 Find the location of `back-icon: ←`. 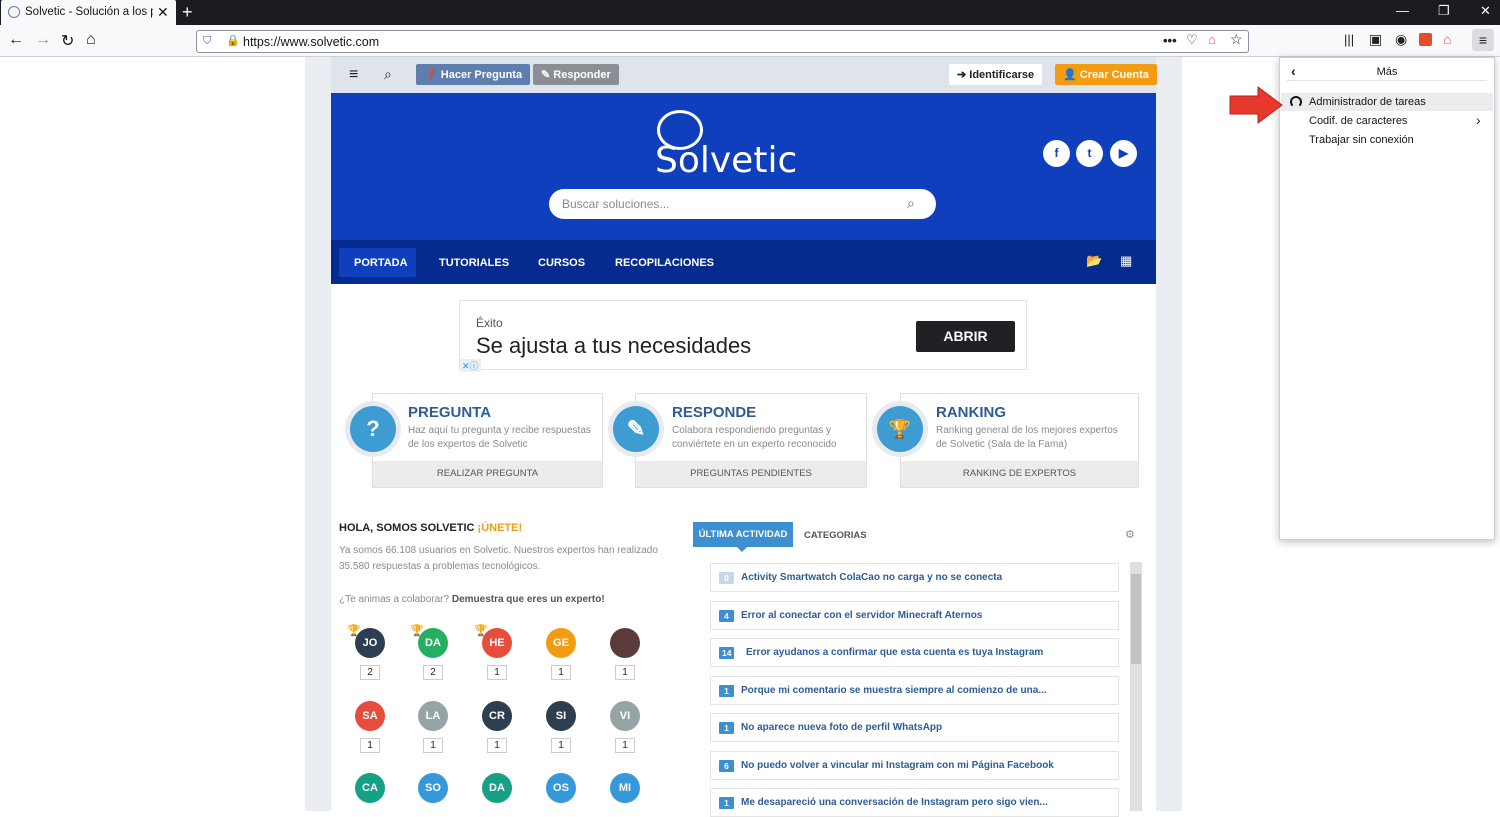

back-icon: ← is located at coordinates (16, 40).